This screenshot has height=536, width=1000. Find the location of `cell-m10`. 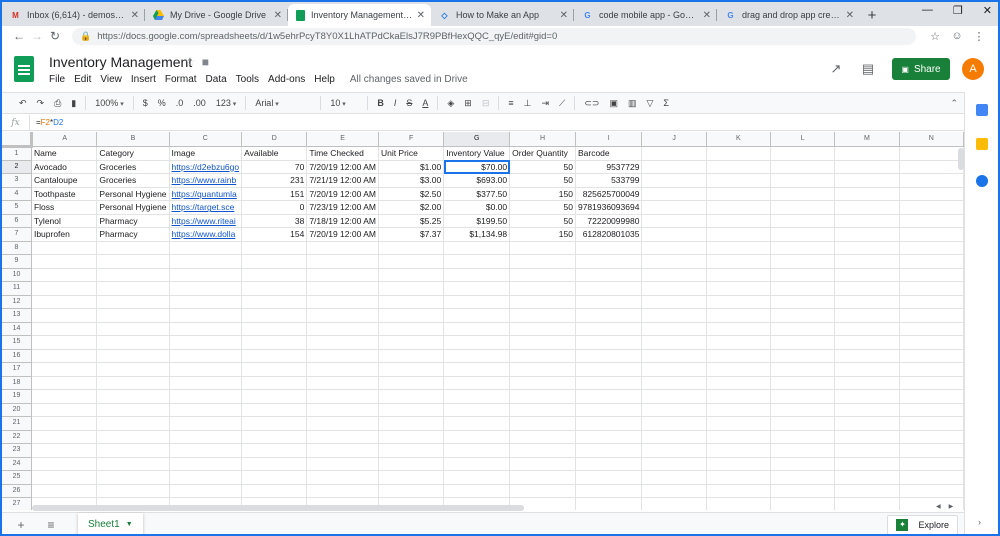

cell-m10 is located at coordinates (867, 275).